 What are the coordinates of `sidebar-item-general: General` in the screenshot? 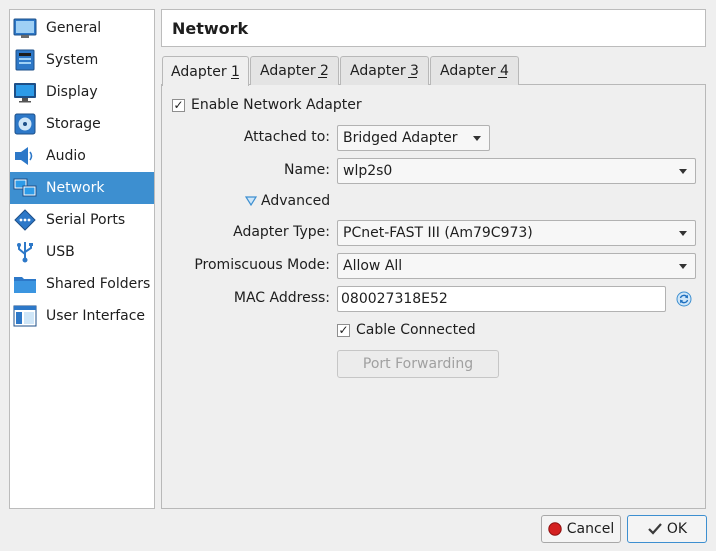 It's located at (82, 28).